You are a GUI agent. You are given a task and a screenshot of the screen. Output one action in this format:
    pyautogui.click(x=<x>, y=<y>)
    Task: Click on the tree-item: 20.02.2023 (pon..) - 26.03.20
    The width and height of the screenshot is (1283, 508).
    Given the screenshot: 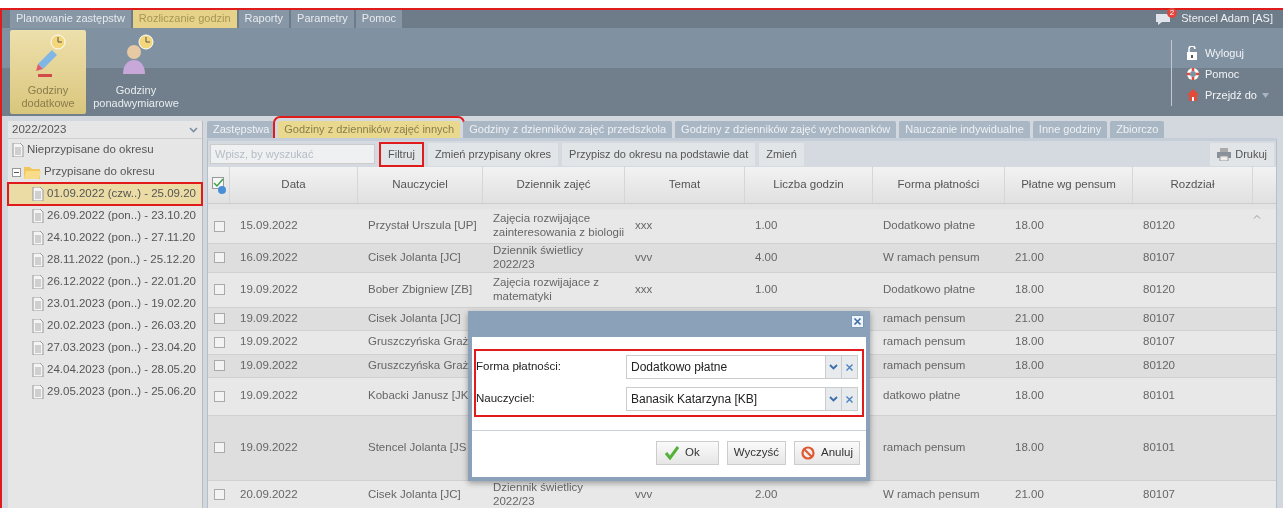 What is the action you would take?
    pyautogui.click(x=105, y=326)
    